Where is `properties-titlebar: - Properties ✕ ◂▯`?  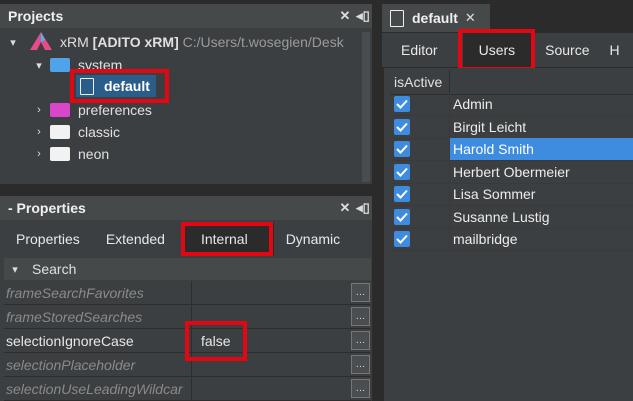 properties-titlebar: - Properties ✕ ◂▯ is located at coordinates (186, 208).